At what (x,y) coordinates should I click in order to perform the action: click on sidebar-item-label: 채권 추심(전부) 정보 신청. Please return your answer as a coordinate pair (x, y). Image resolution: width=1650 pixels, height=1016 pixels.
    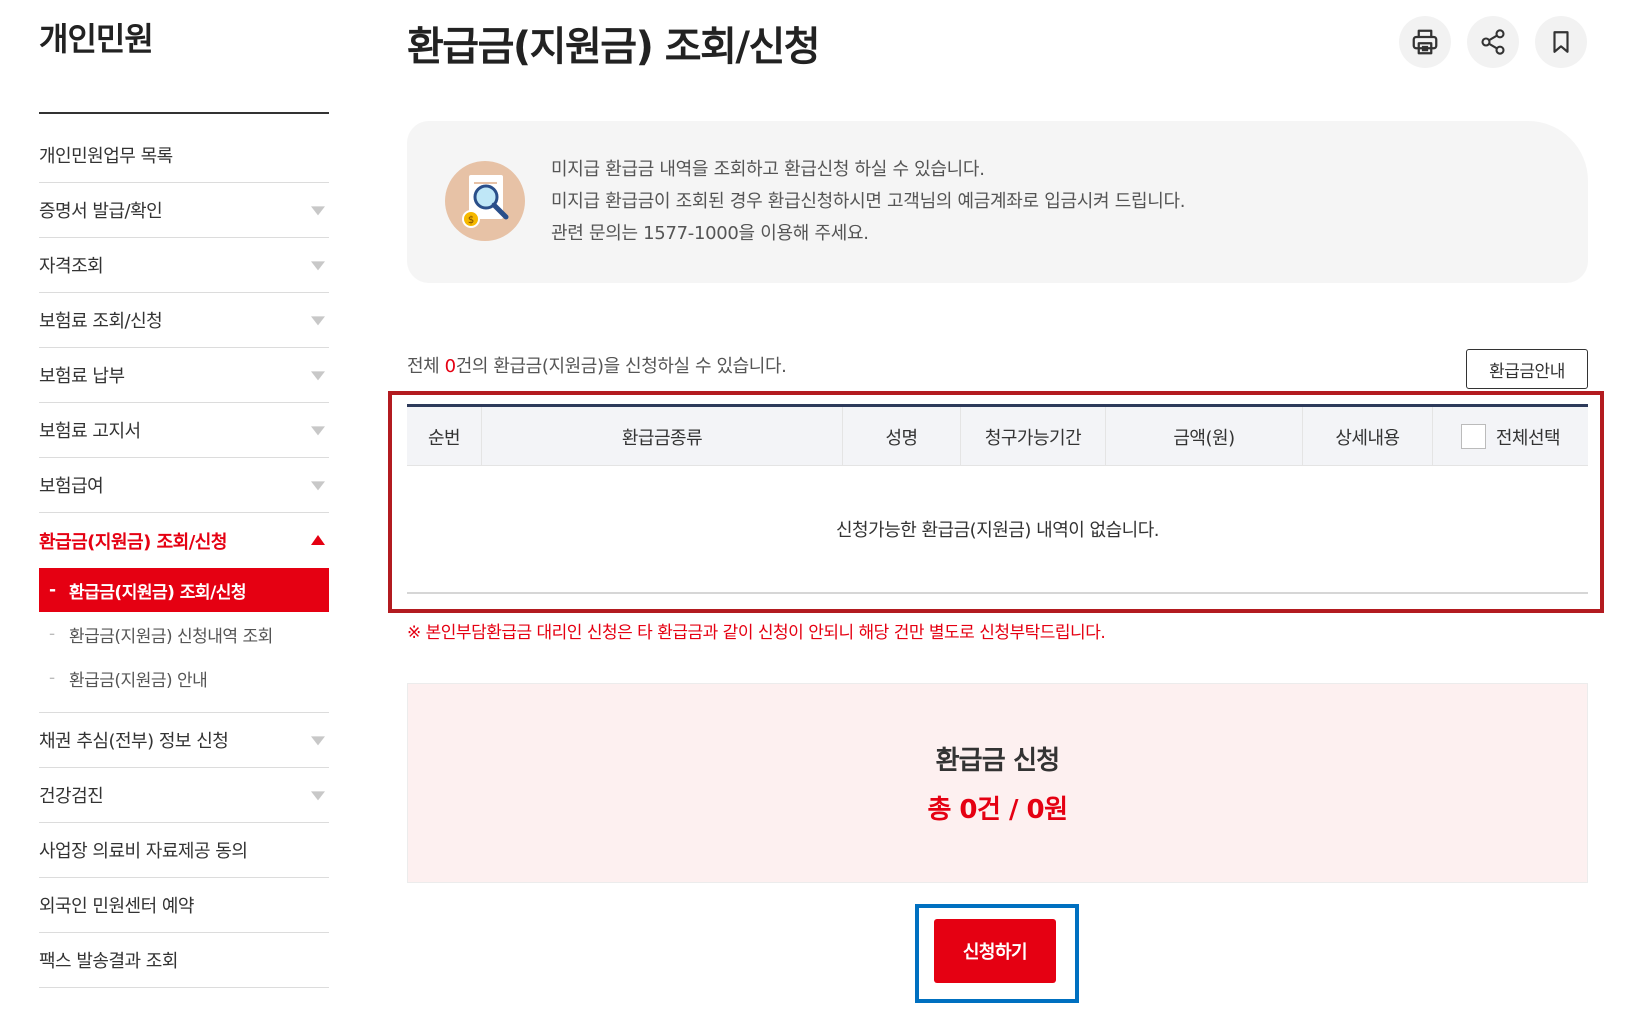
    Looking at the image, I should click on (134, 741).